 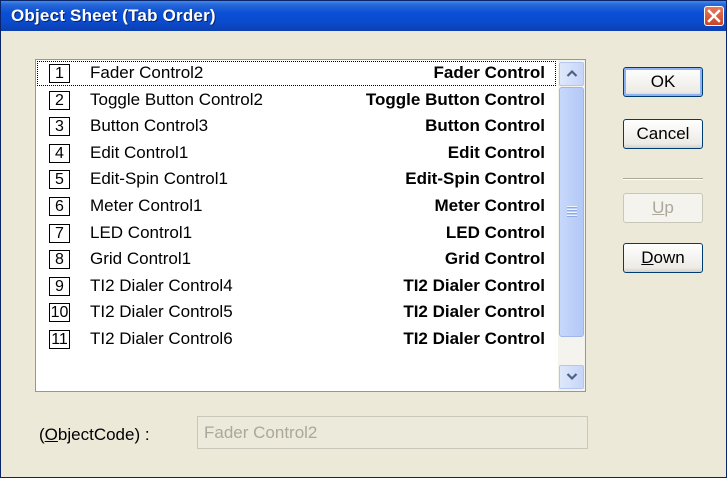 What do you see at coordinates (296, 259) in the screenshot?
I see `list-item: 8 Grid Control1 Grid Control` at bounding box center [296, 259].